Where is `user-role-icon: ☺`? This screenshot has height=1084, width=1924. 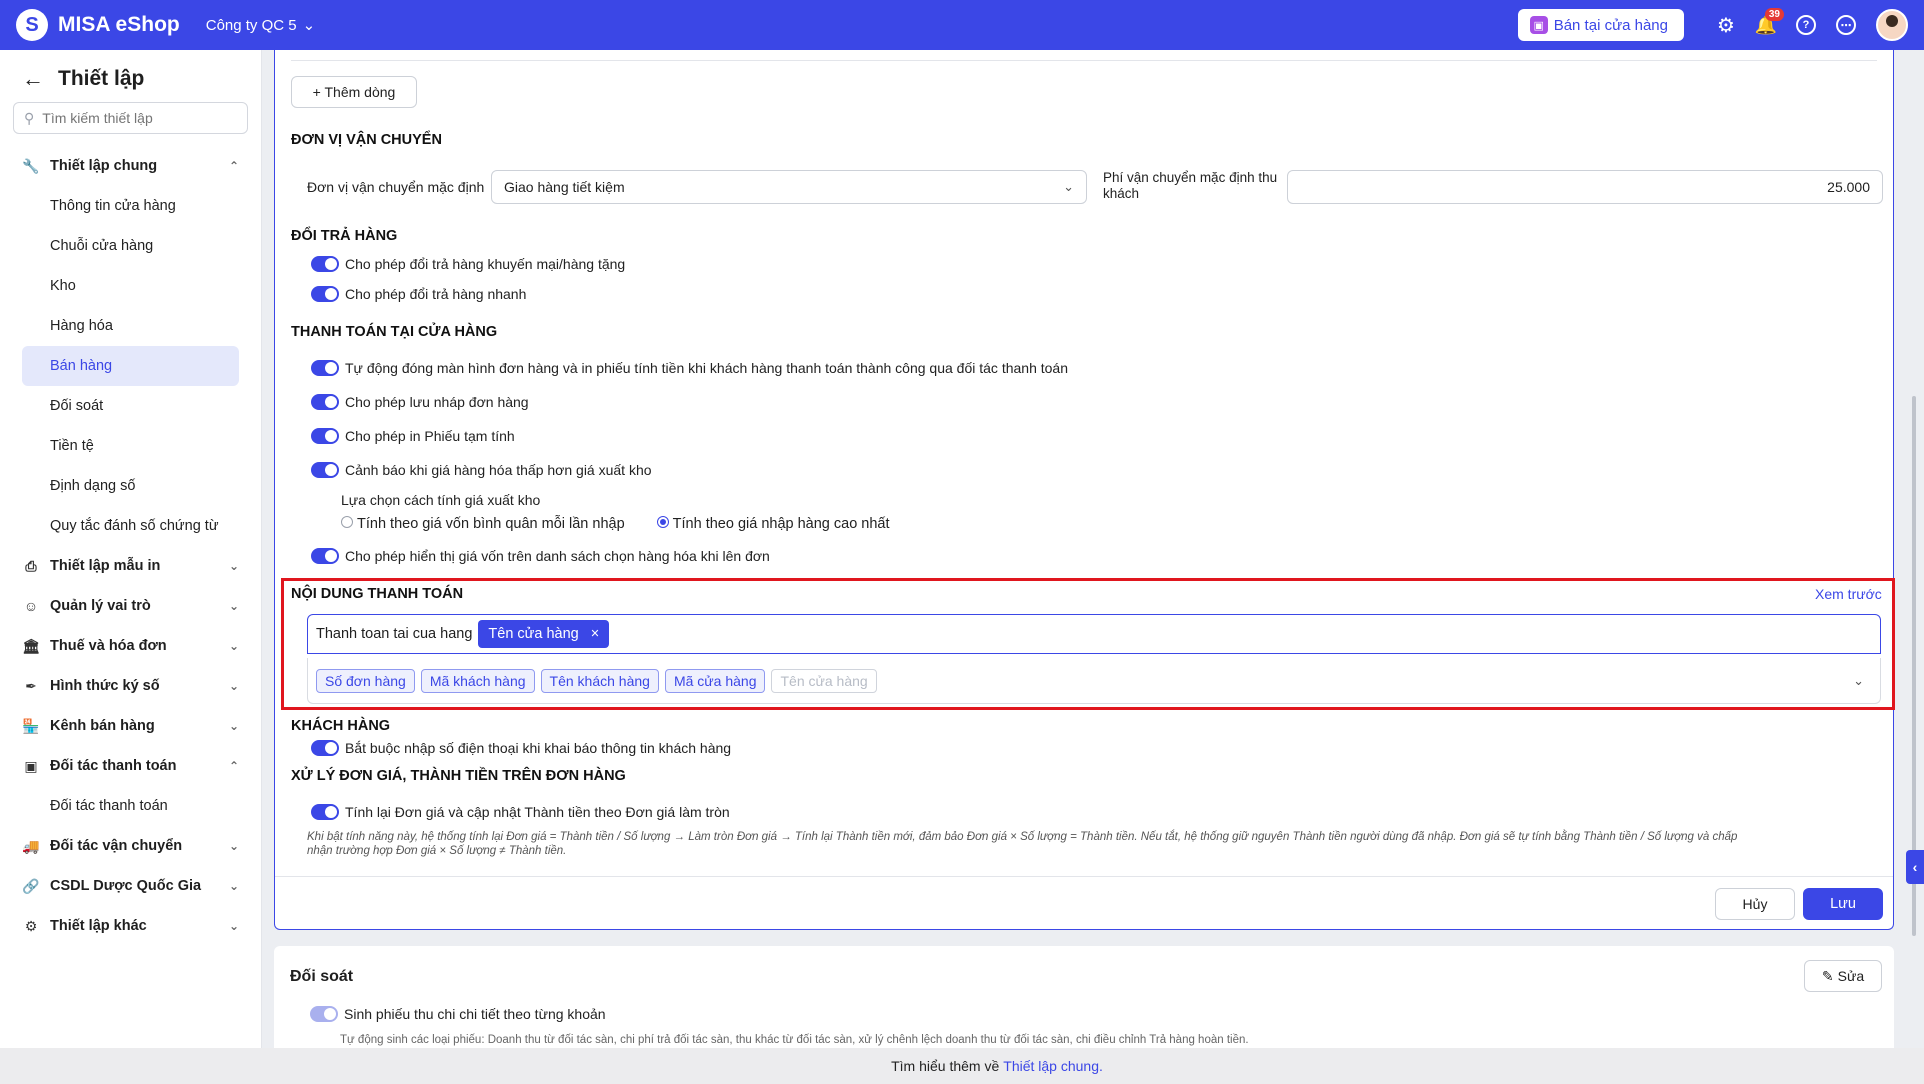 user-role-icon: ☺ is located at coordinates (31, 606).